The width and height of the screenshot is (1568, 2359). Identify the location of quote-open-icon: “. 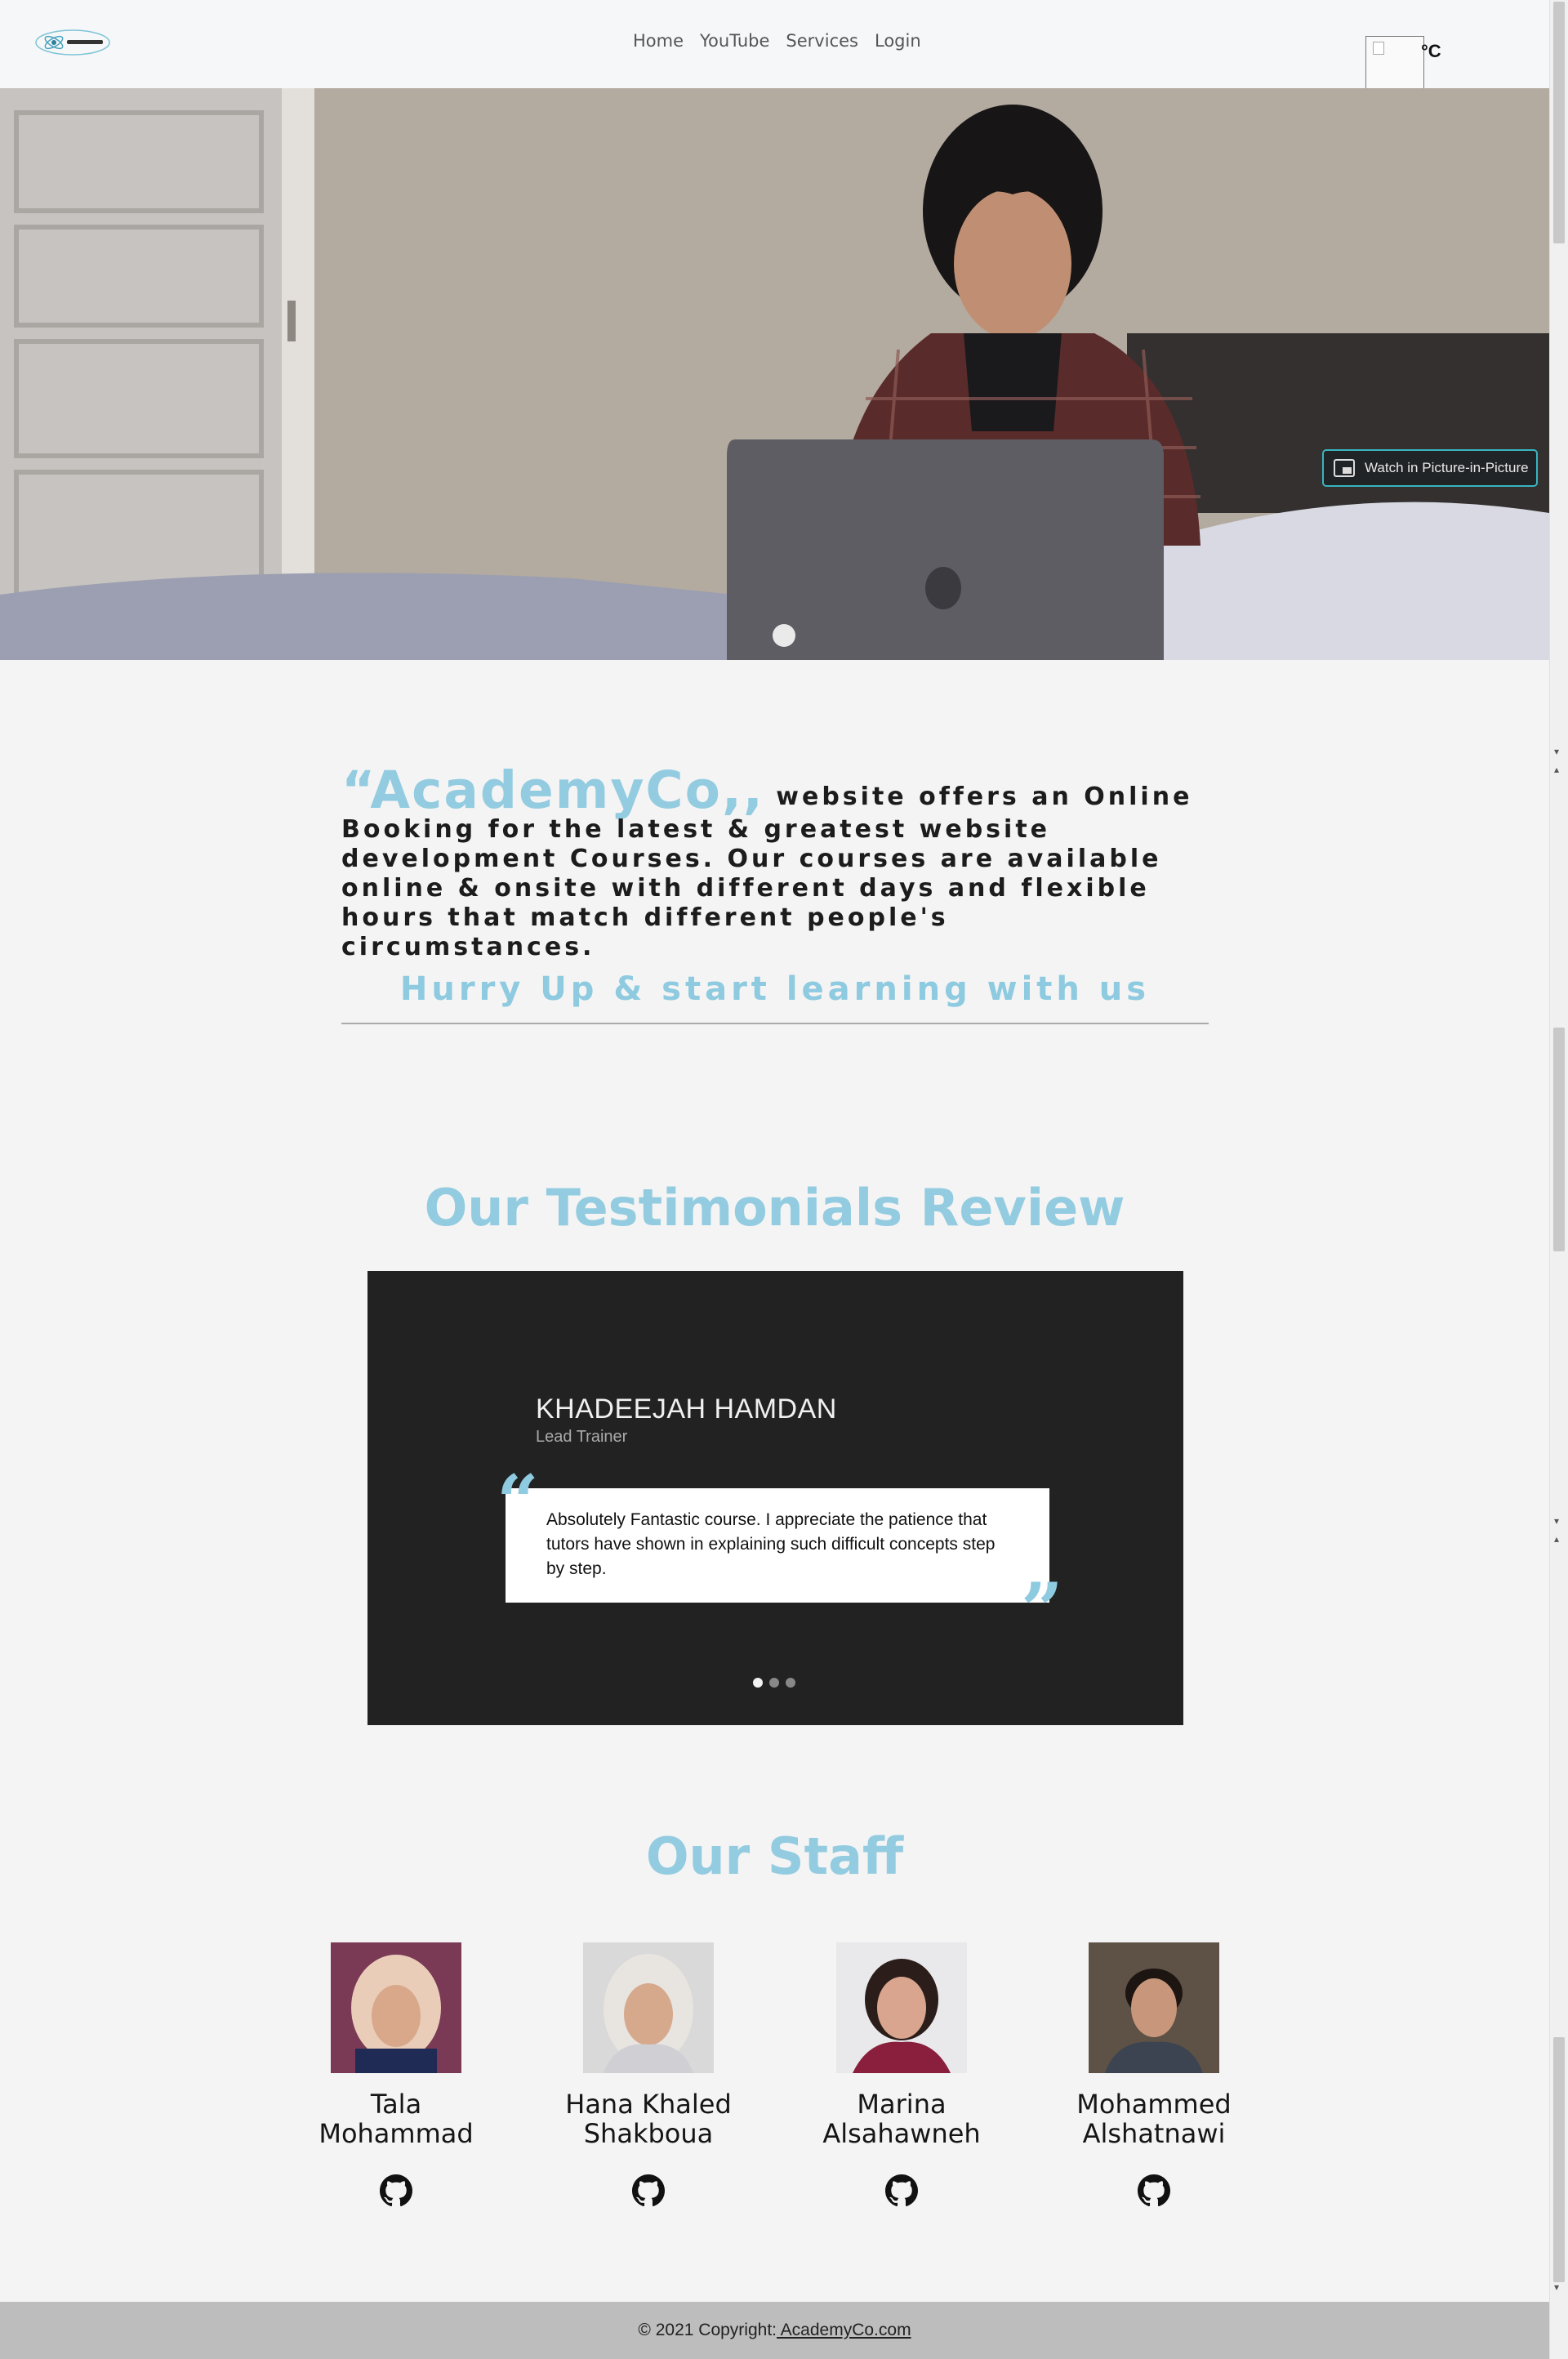
(518, 1502).